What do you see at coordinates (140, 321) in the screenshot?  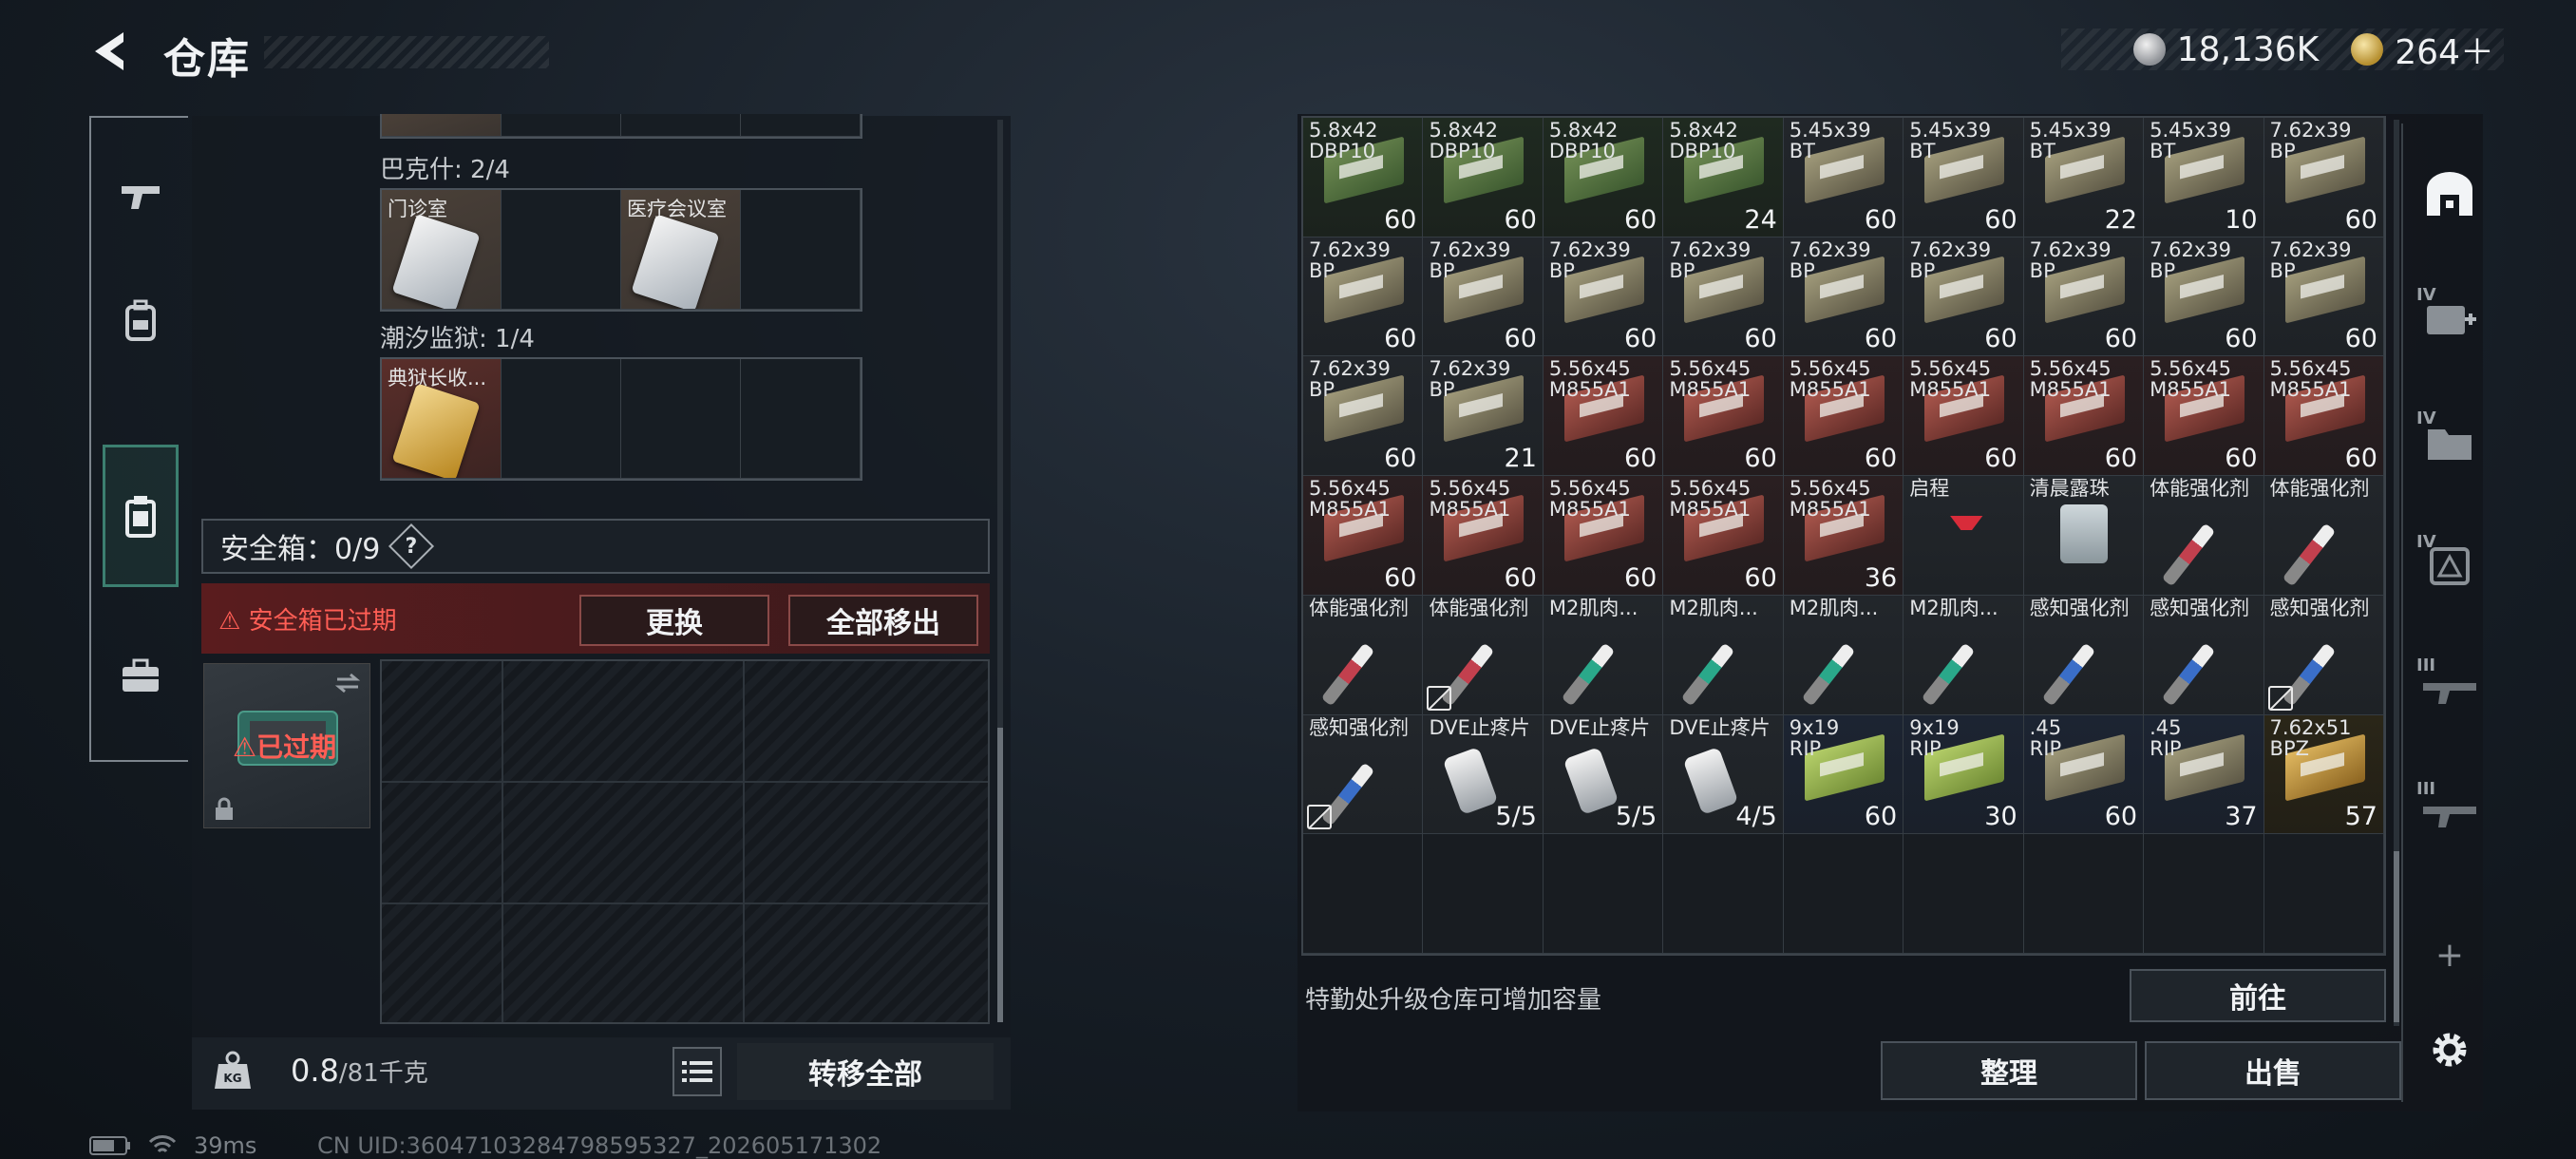 I see `nav-backpack` at bounding box center [140, 321].